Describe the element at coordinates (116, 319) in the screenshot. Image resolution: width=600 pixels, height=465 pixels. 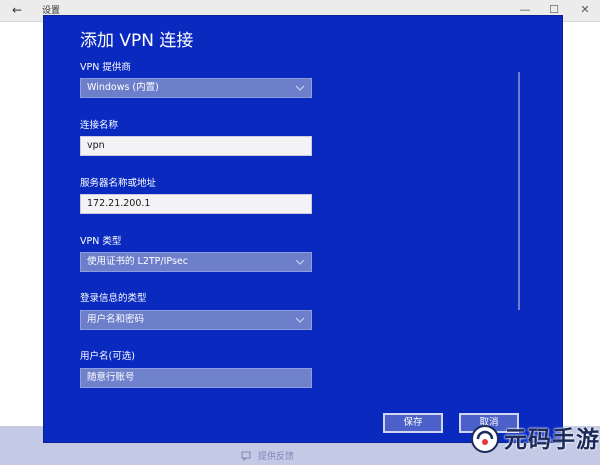
I see `signin-type-value: 用户名和密码` at that location.